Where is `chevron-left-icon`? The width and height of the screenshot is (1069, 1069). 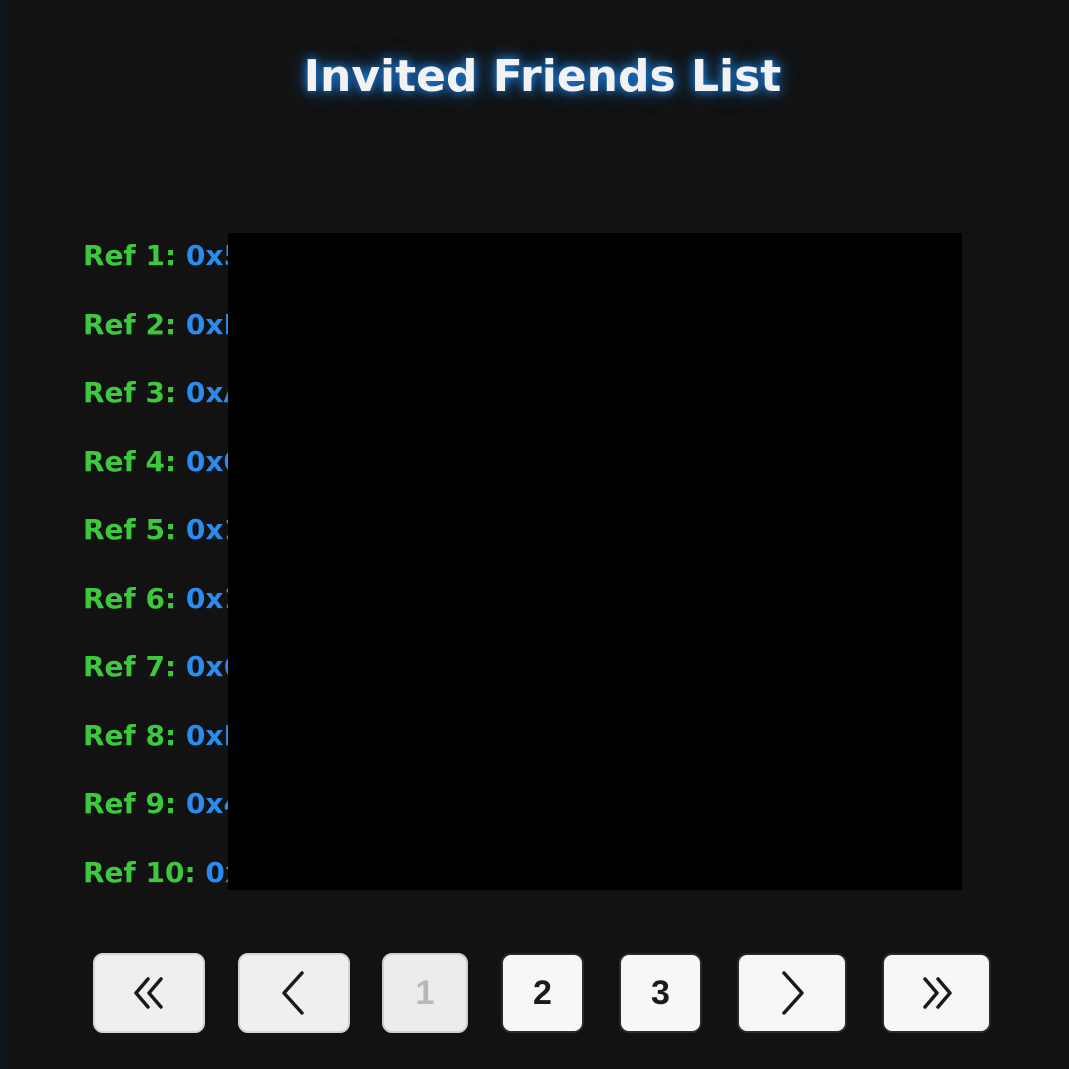 chevron-left-icon is located at coordinates (293, 993).